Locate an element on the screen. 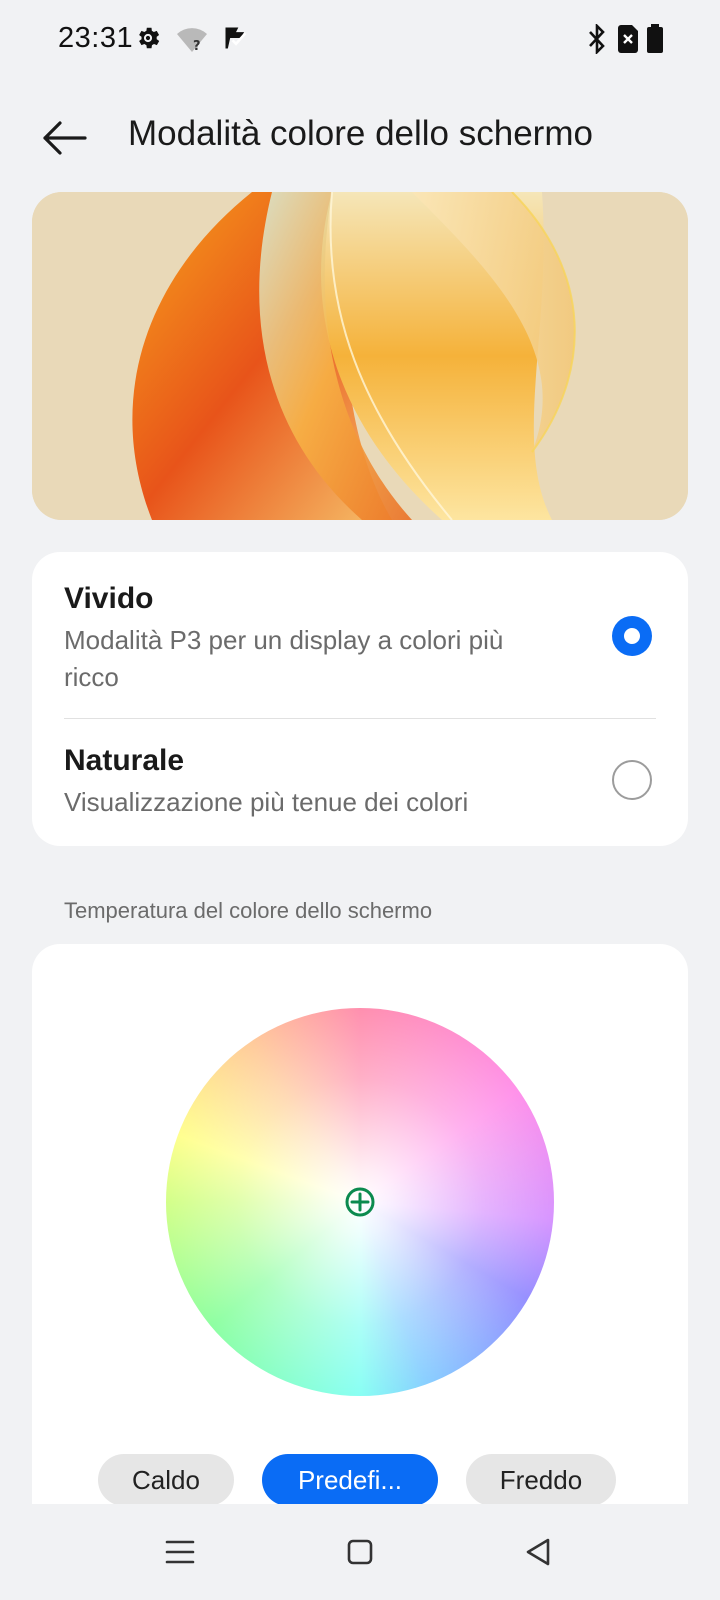 The image size is (720, 1600). preset-freddo-button: Freddo is located at coordinates (541, 1480).